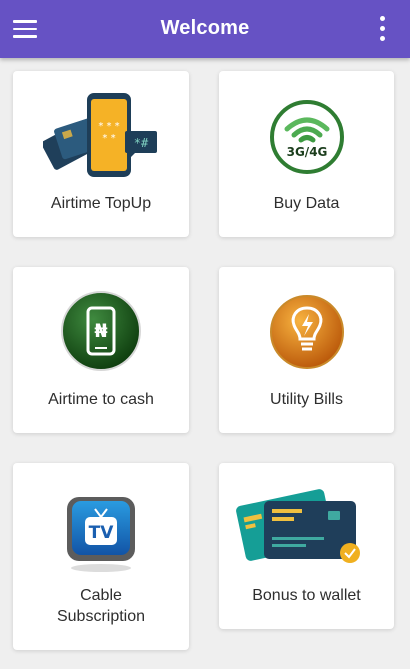 The width and height of the screenshot is (410, 669). I want to click on page-title: Welcome, so click(205, 28).